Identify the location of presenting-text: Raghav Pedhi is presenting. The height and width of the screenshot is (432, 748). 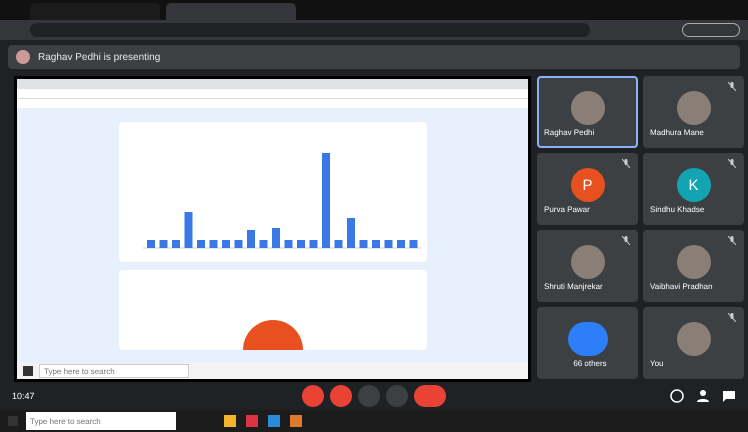
(99, 57).